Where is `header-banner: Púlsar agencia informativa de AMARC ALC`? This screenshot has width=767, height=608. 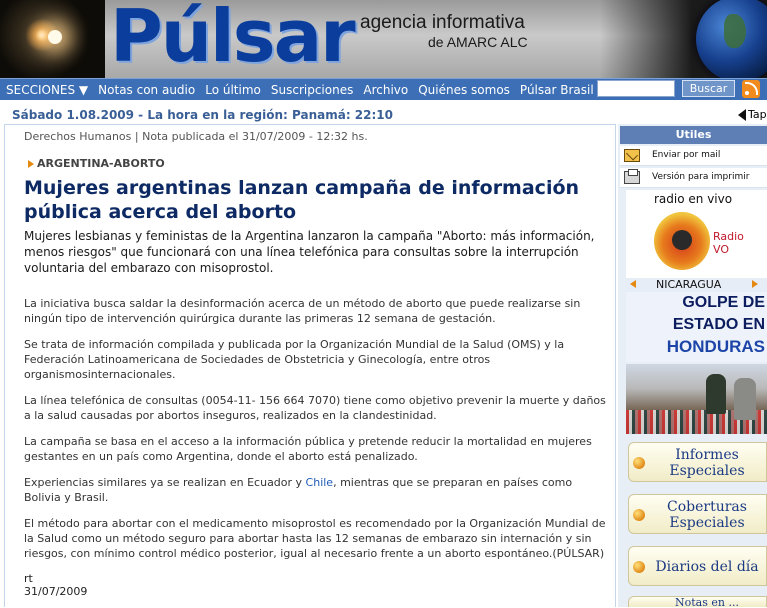 header-banner: Púlsar agencia informativa de AMARC ALC is located at coordinates (383, 39).